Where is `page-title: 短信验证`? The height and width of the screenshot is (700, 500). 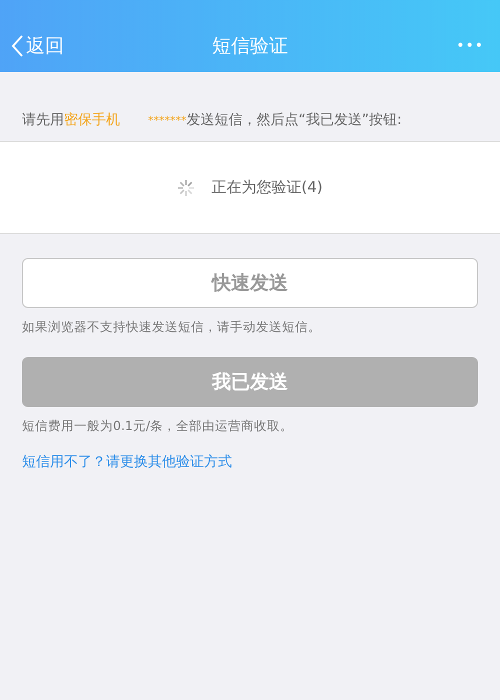 page-title: 短信验证 is located at coordinates (250, 46).